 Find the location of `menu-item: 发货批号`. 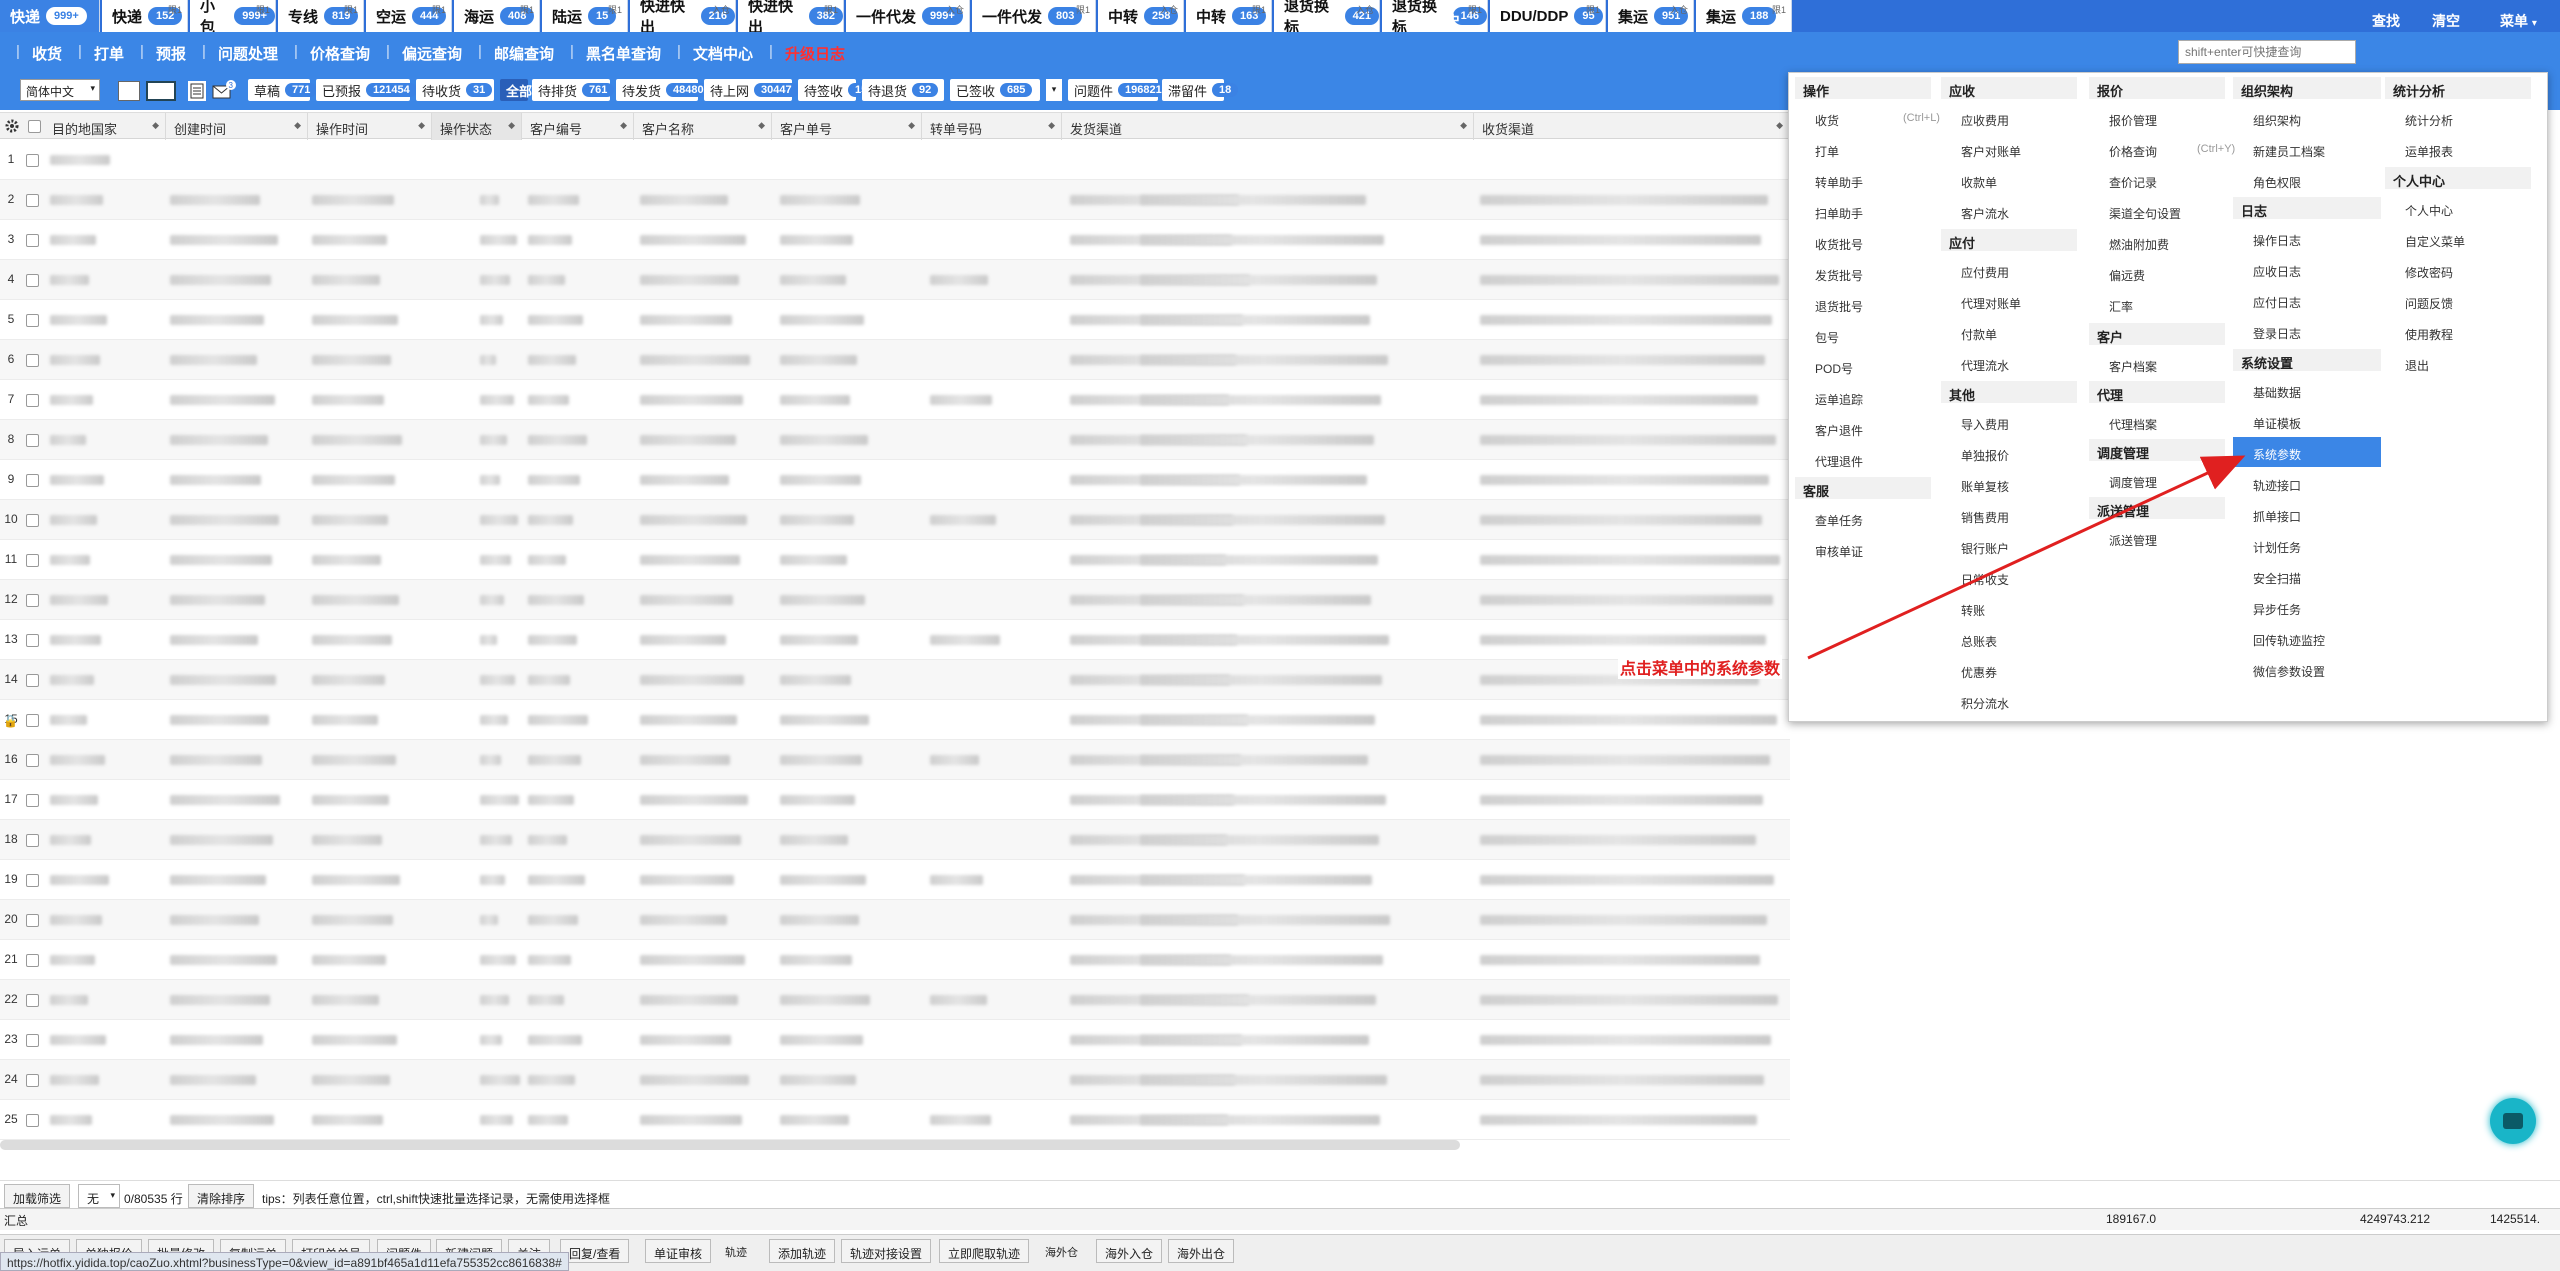

menu-item: 发货批号 is located at coordinates (1863, 273).